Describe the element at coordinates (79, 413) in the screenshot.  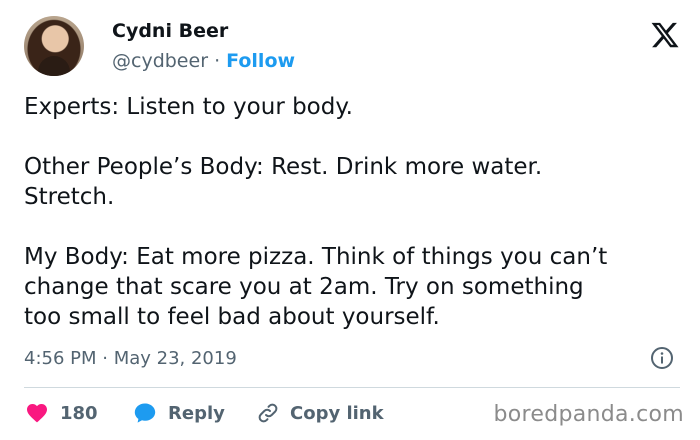
I see `like-count: 180` at that location.